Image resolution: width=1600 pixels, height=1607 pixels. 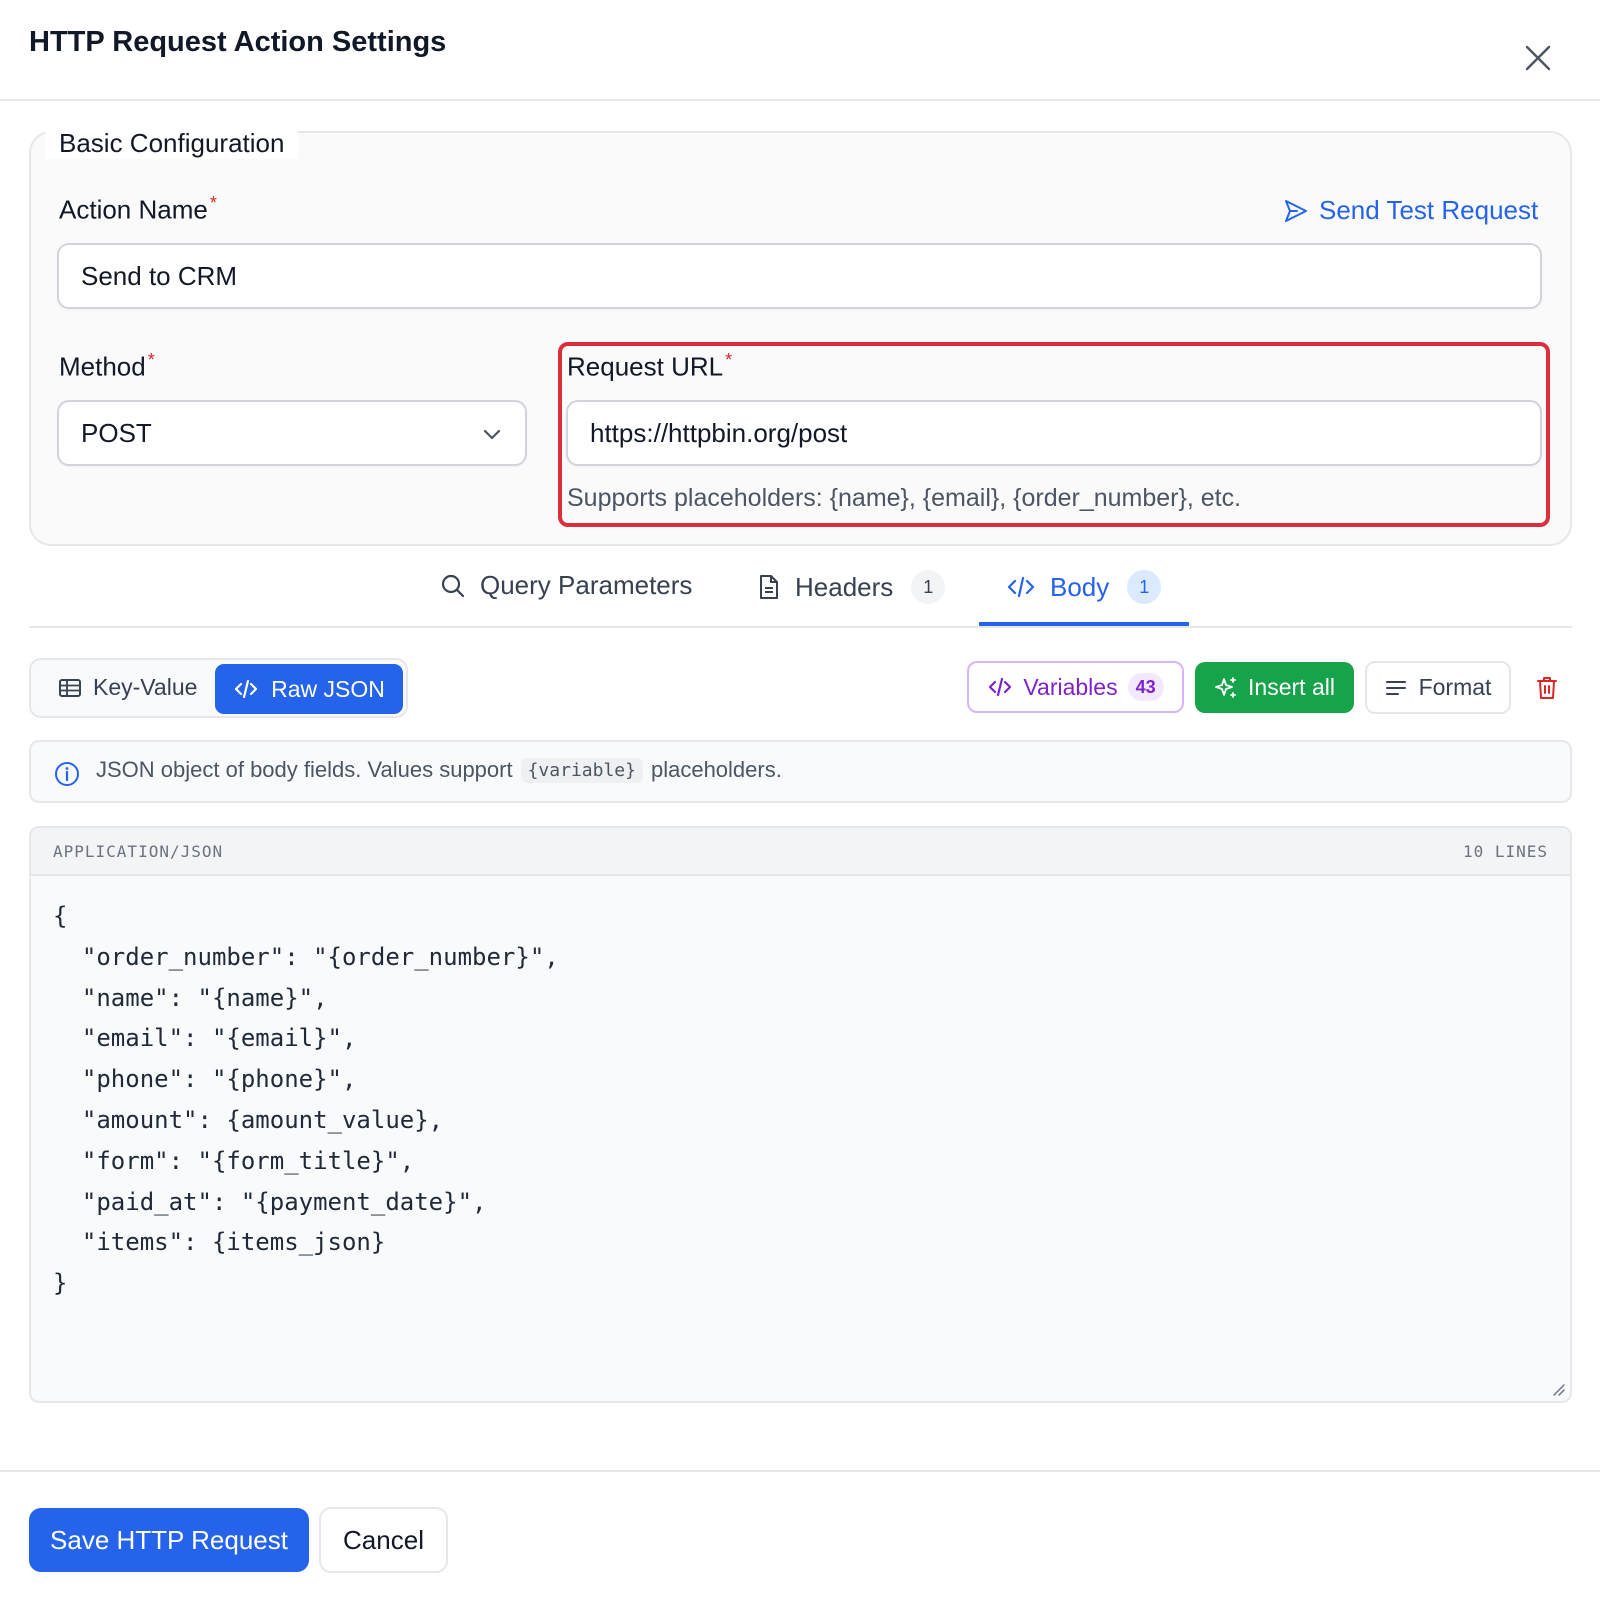 I want to click on method-label-text: Method, so click(x=102, y=366).